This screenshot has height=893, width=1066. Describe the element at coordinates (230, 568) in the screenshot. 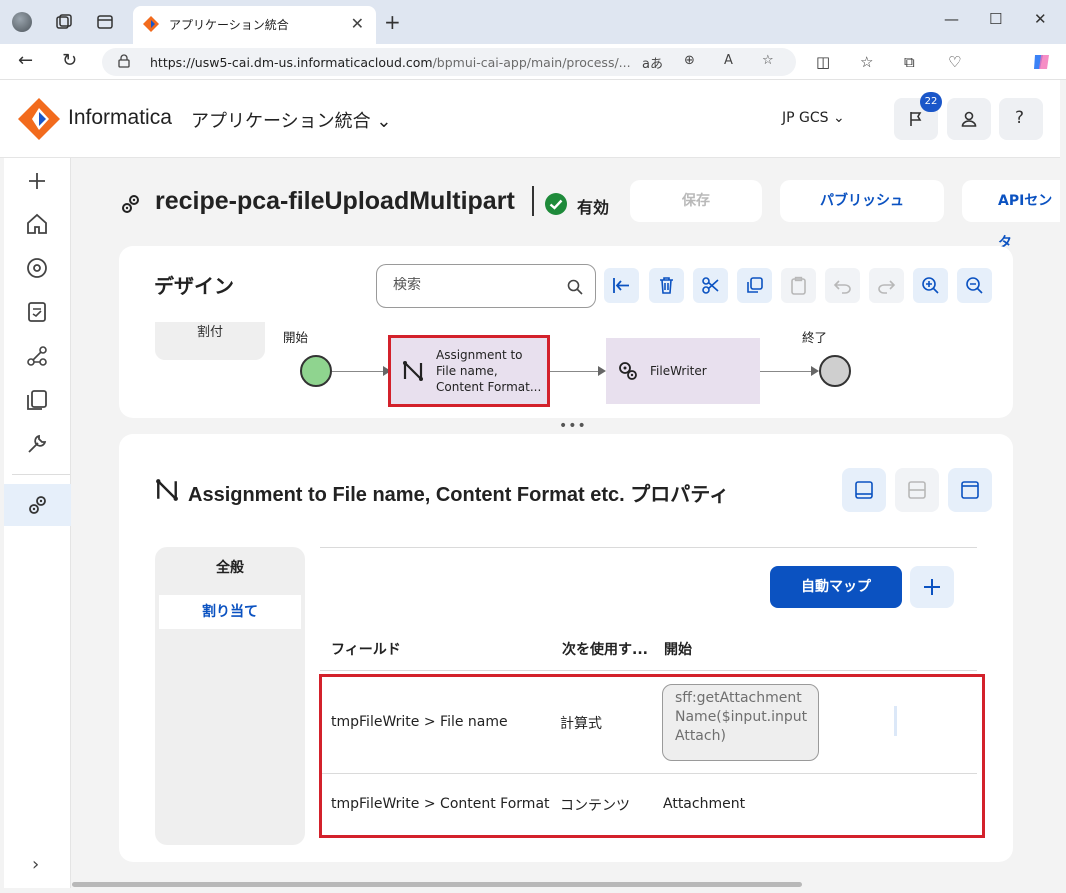

I see `tab-general: 全般` at that location.